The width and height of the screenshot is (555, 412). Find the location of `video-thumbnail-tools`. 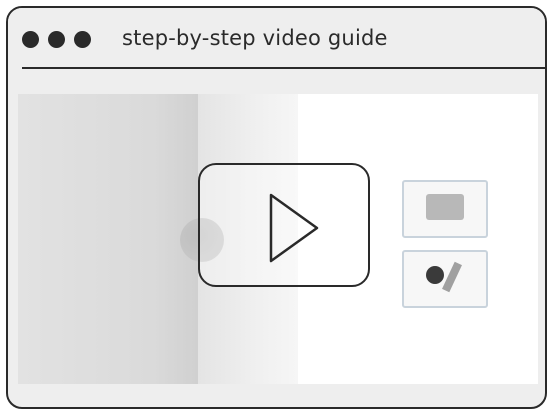

video-thumbnail-tools is located at coordinates (445, 279).